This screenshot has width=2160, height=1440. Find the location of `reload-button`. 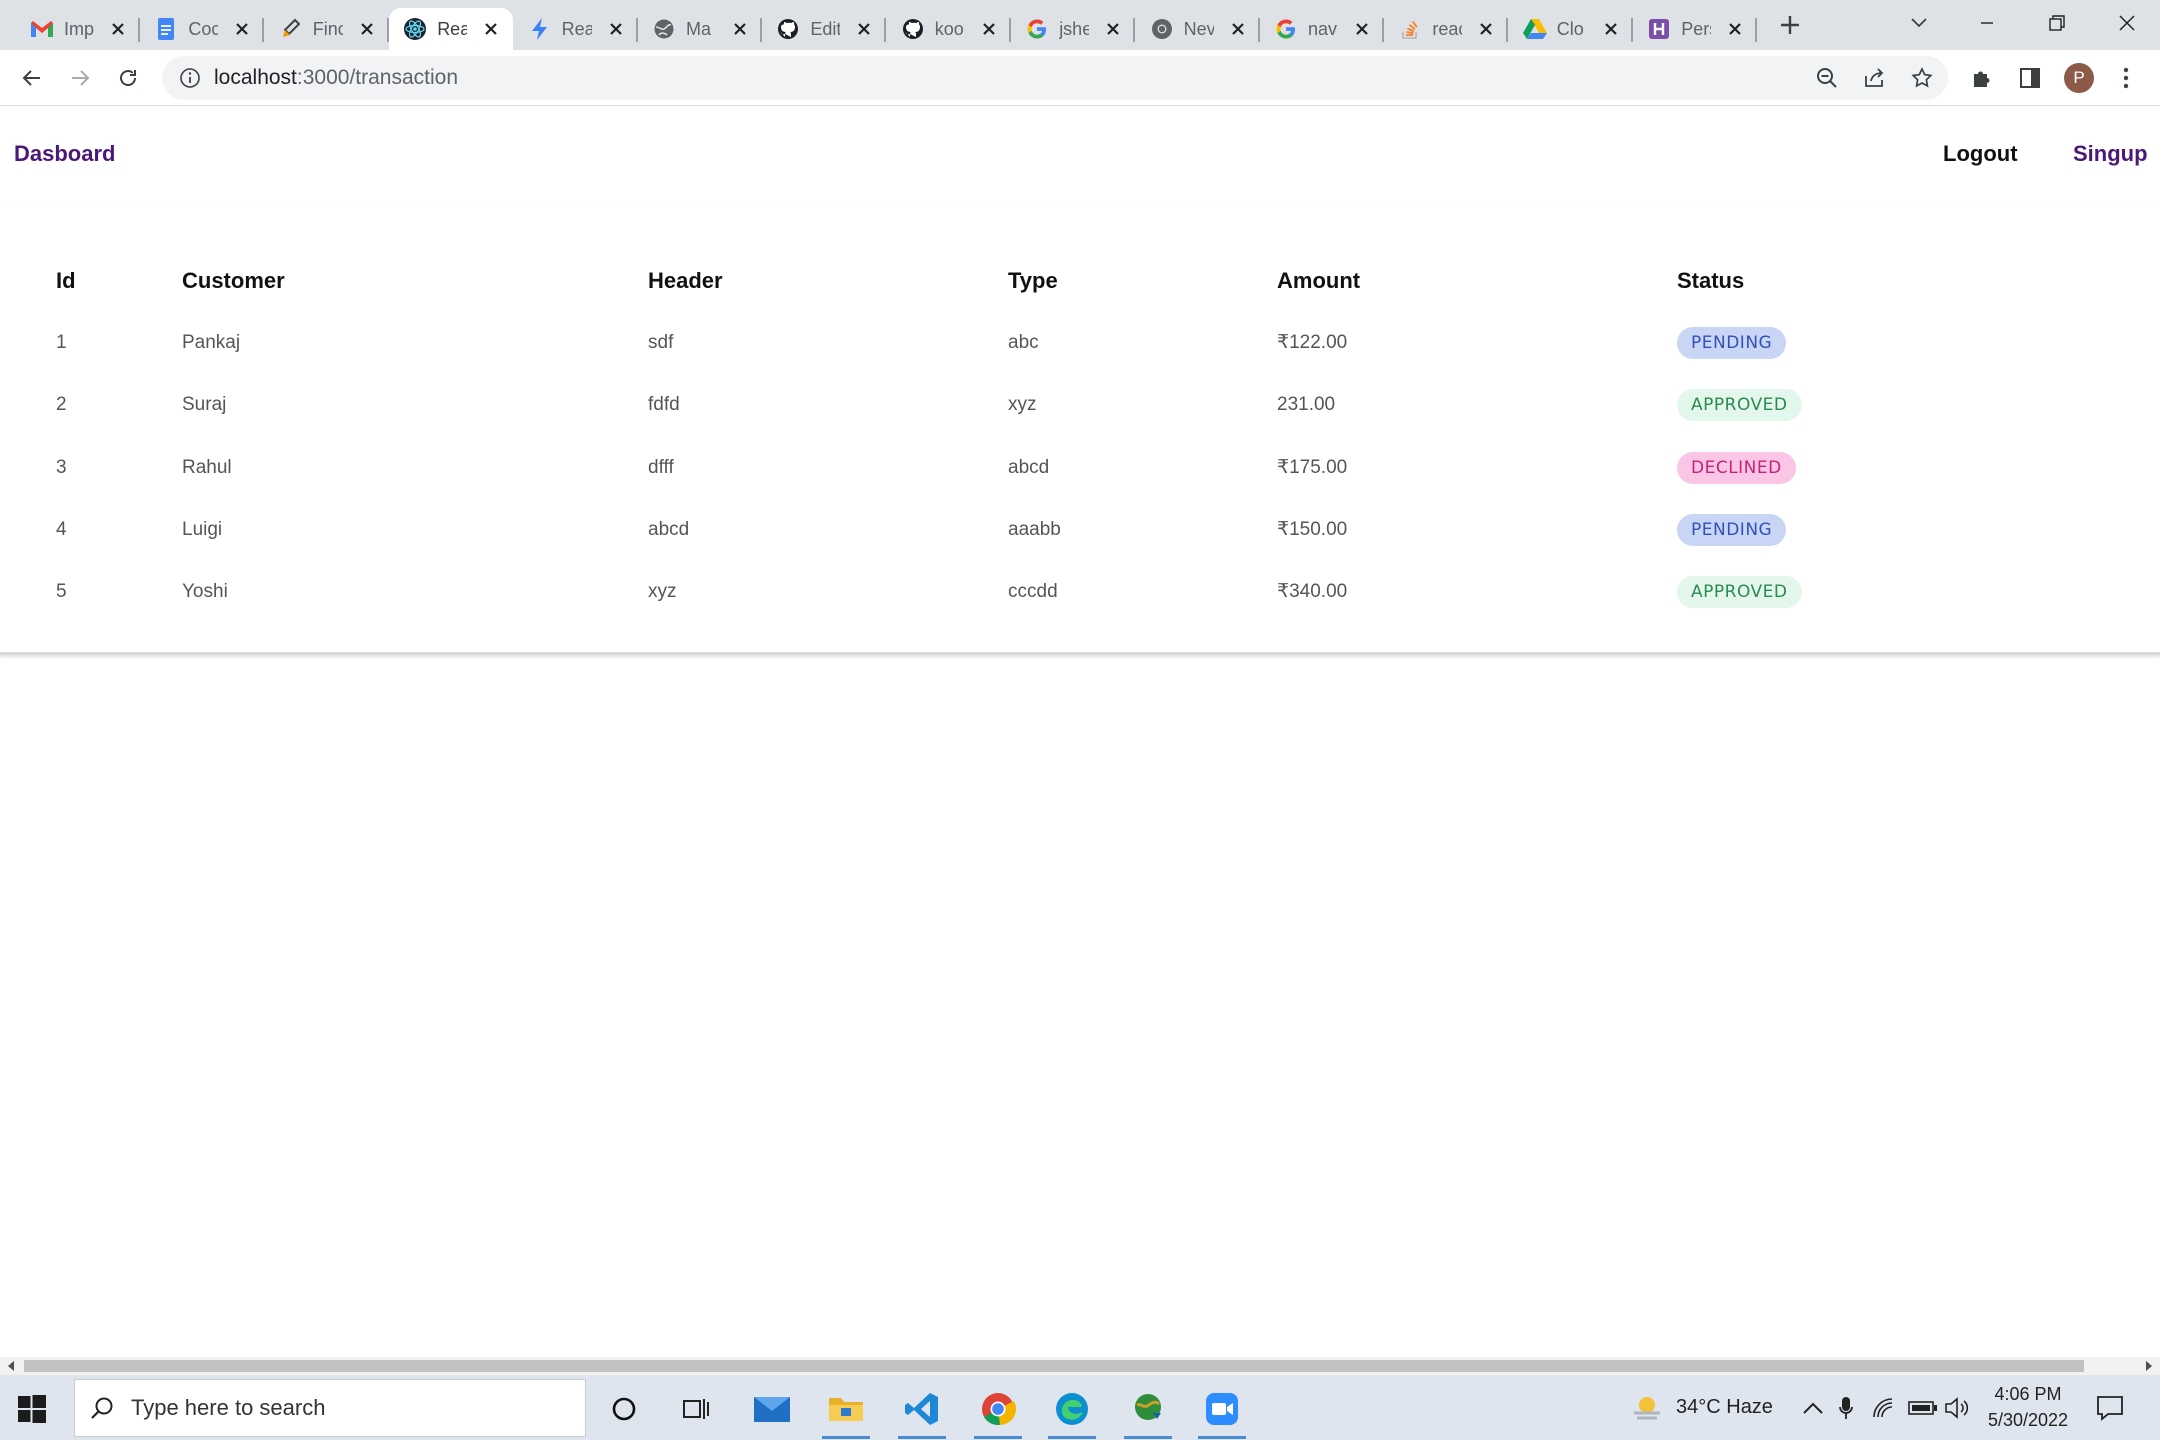

reload-button is located at coordinates (128, 78).